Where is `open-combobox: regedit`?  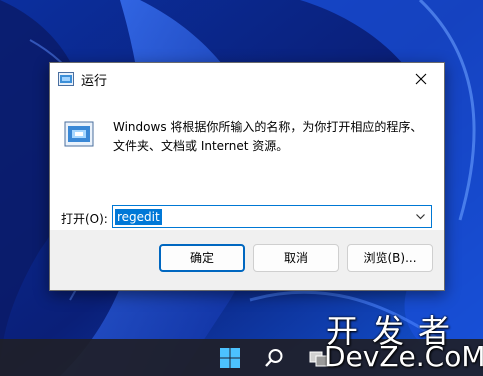 open-combobox: regedit is located at coordinates (272, 216).